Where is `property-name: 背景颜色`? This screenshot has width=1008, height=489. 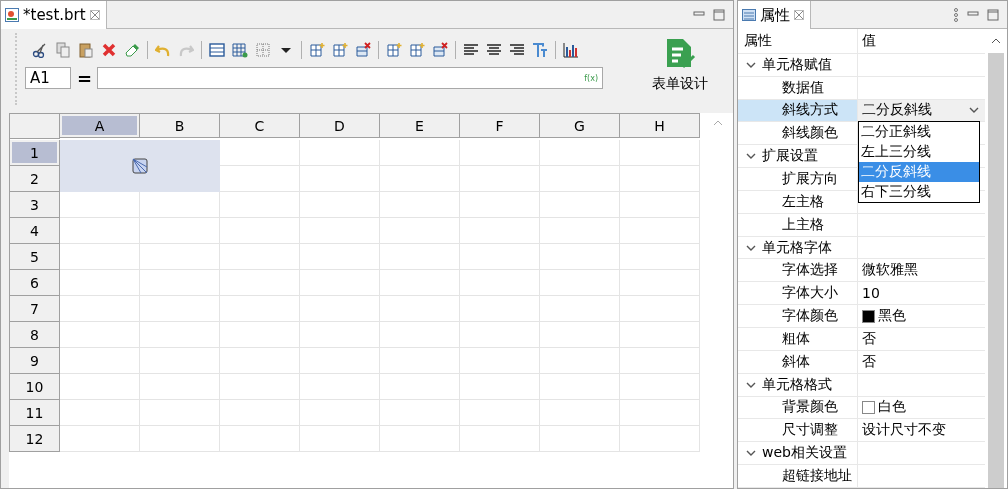
property-name: 背景颜色 is located at coordinates (798, 407).